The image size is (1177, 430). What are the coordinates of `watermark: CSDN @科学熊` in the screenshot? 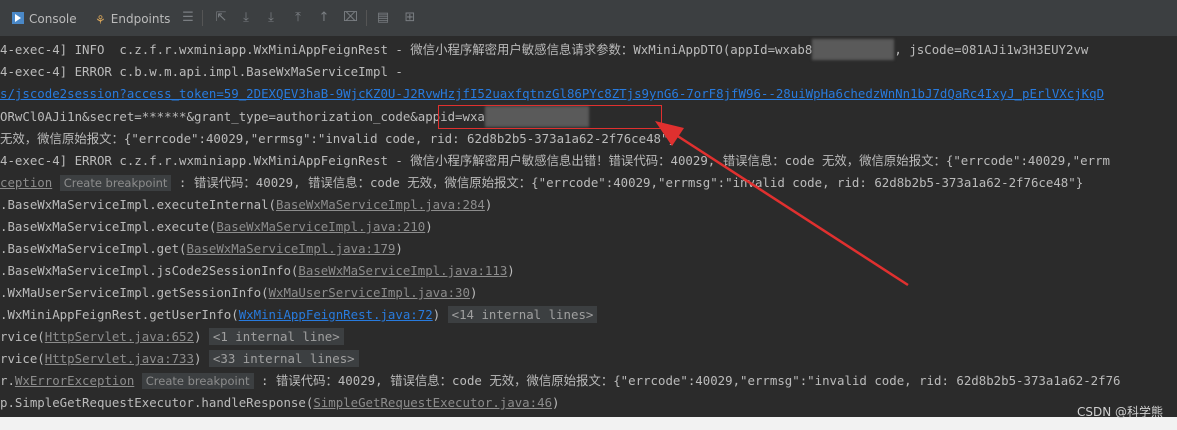 It's located at (1119, 412).